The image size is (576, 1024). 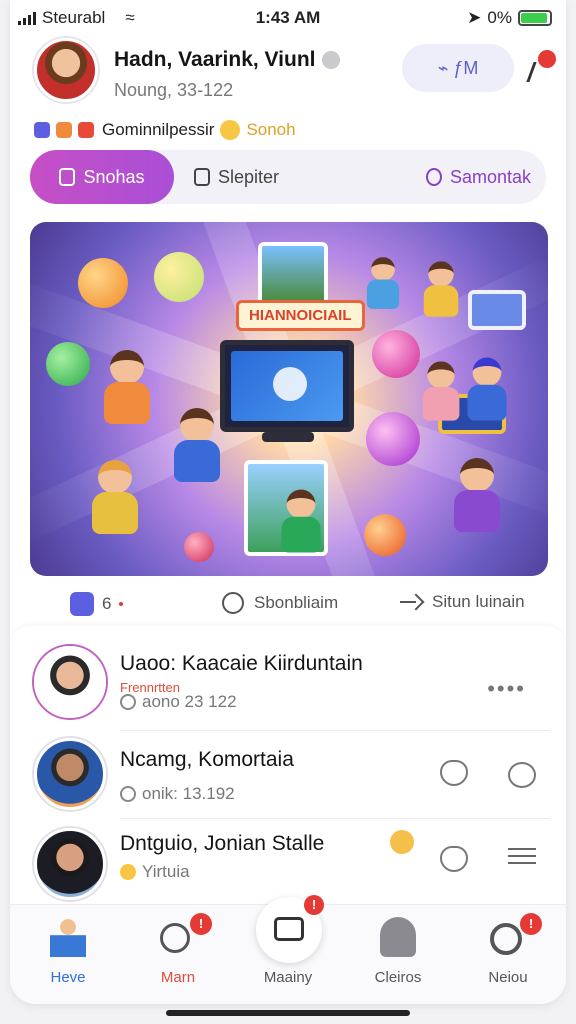 What do you see at coordinates (522, 775) in the screenshot?
I see `chat-icon` at bounding box center [522, 775].